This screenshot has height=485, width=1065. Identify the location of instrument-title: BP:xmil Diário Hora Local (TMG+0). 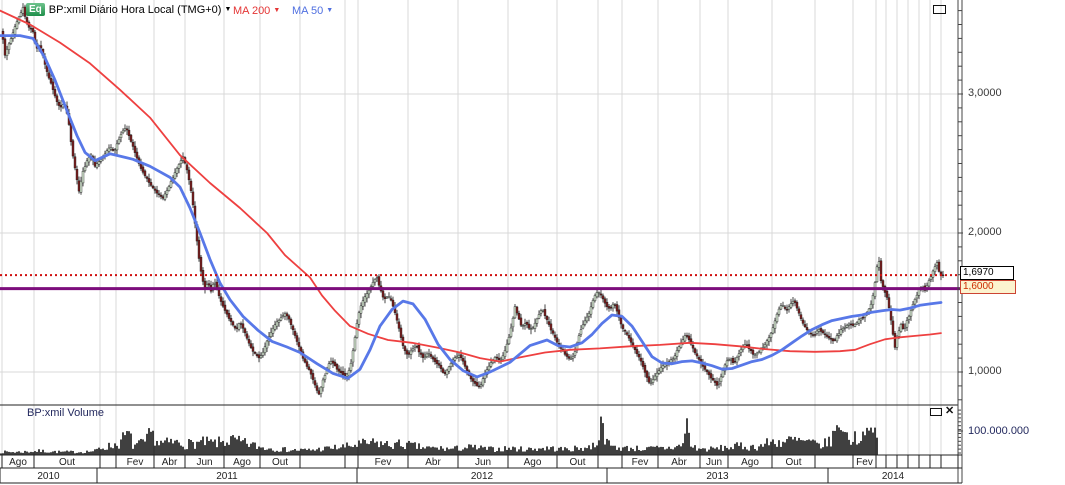
(135, 9).